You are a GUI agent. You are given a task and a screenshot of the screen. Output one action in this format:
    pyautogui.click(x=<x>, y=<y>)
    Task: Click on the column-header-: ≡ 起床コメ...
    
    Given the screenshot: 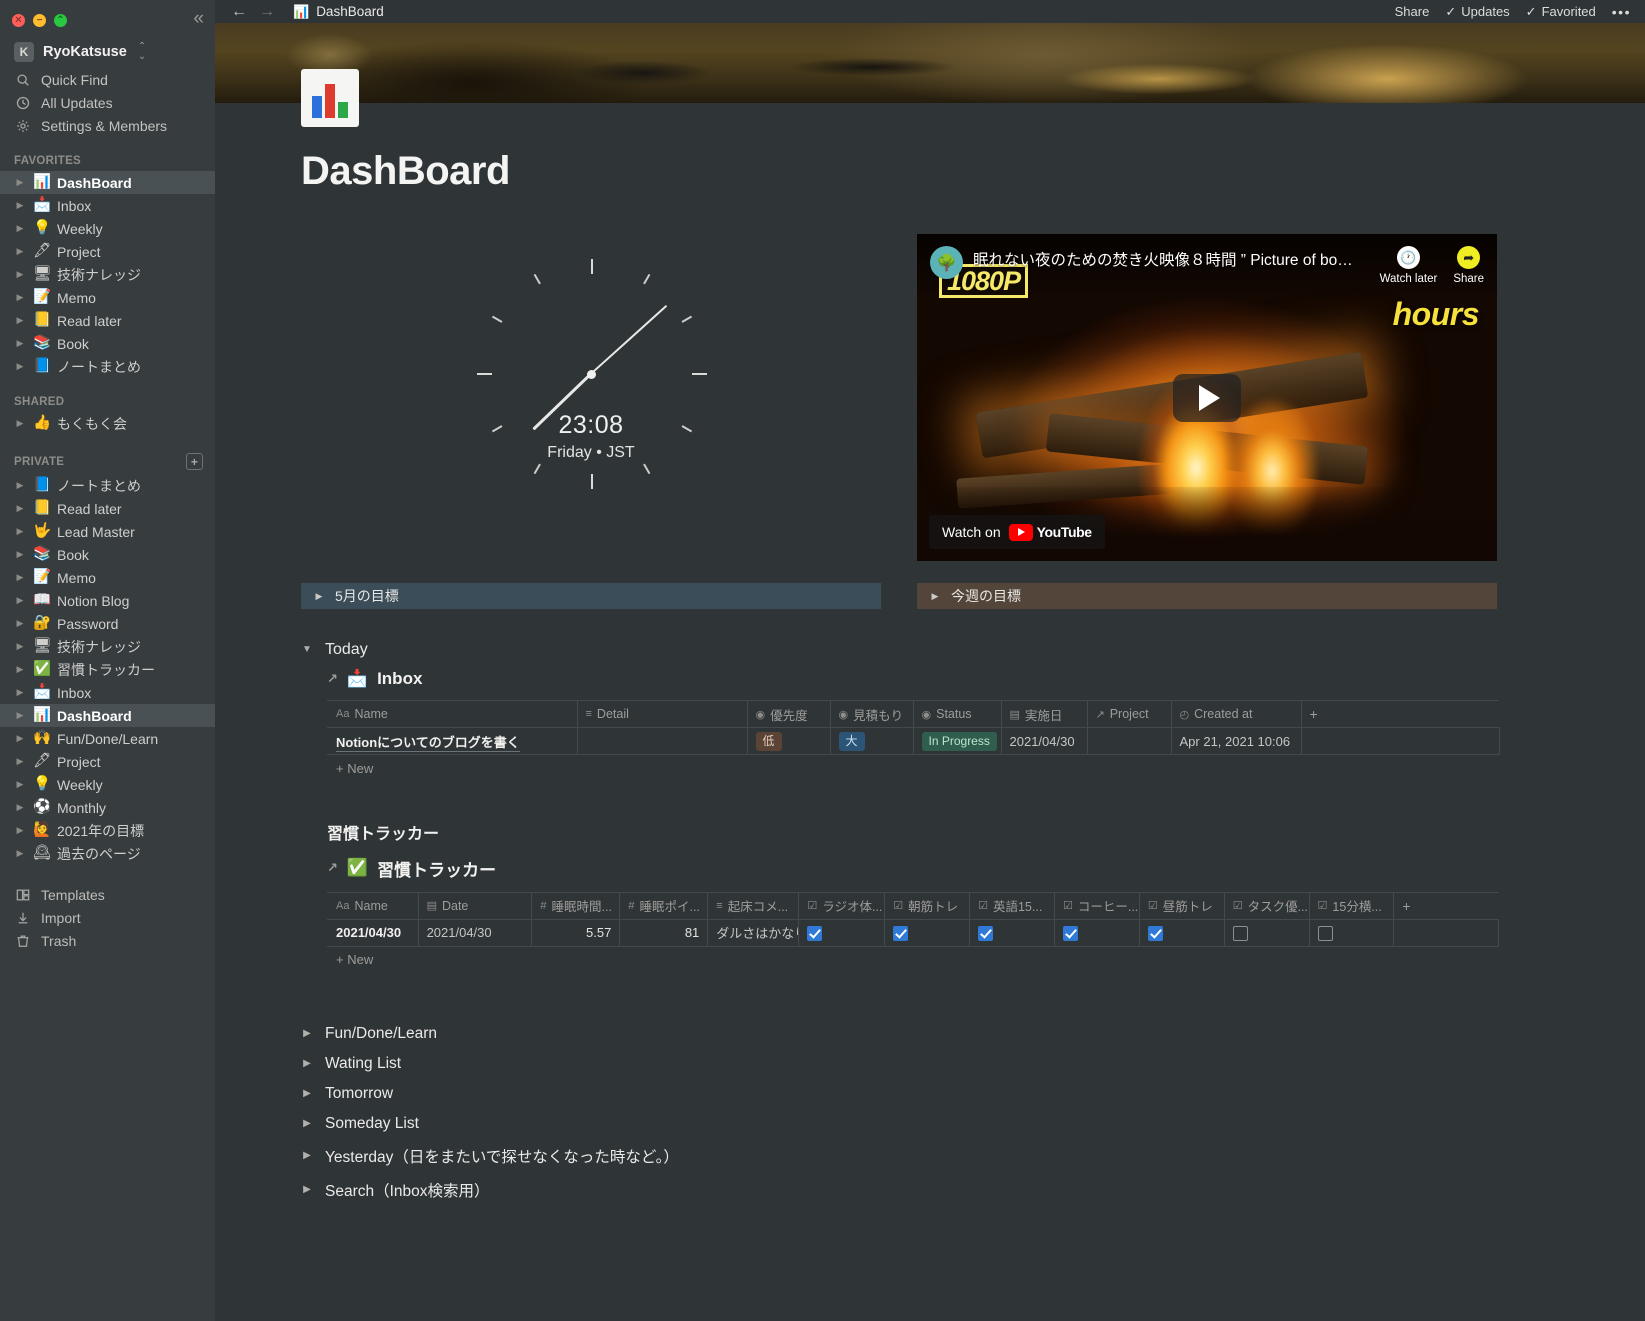 What is the action you would take?
    pyautogui.click(x=753, y=905)
    